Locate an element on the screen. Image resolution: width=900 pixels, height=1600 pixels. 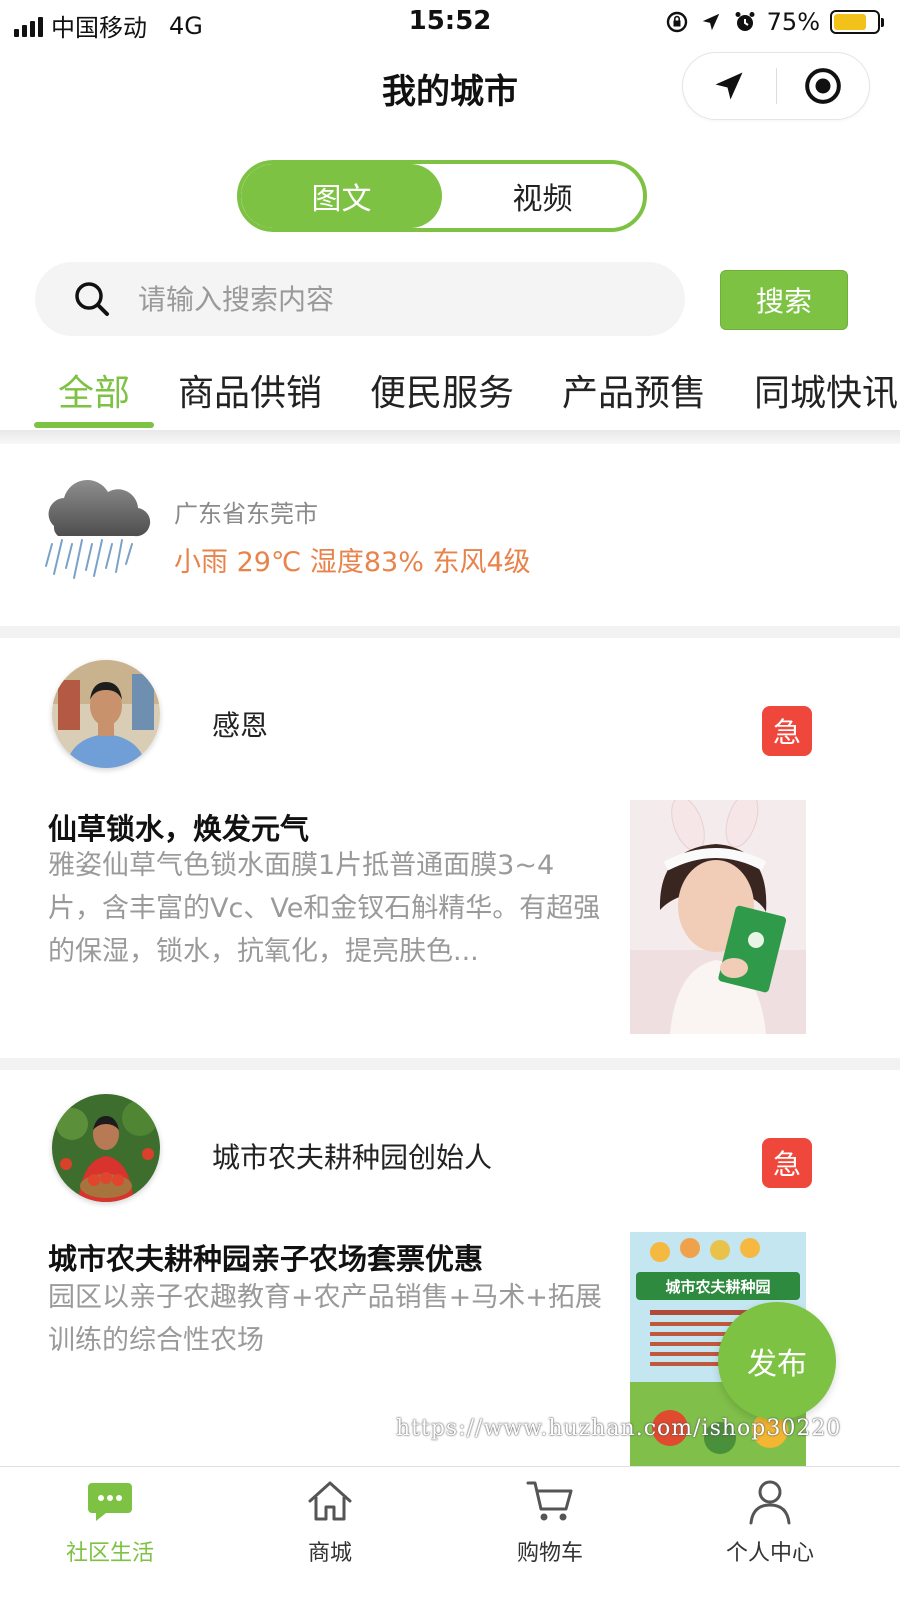
search-button: 搜索 is located at coordinates (784, 300).